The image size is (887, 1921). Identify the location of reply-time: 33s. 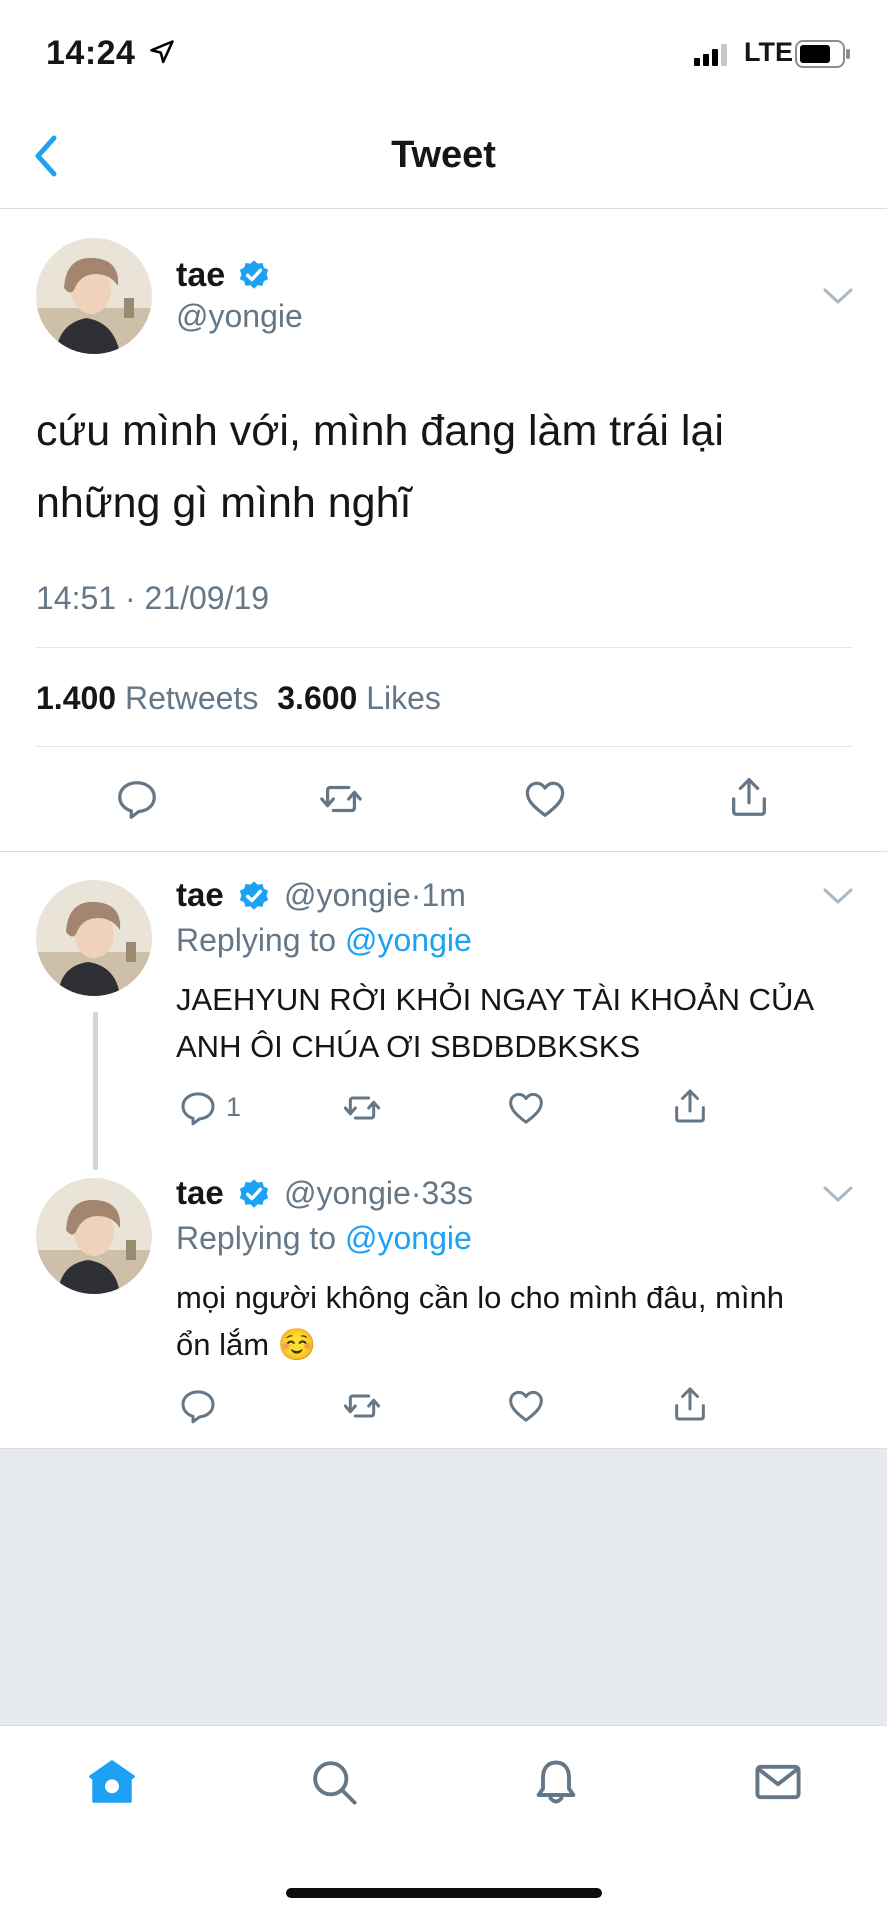
(447, 1193).